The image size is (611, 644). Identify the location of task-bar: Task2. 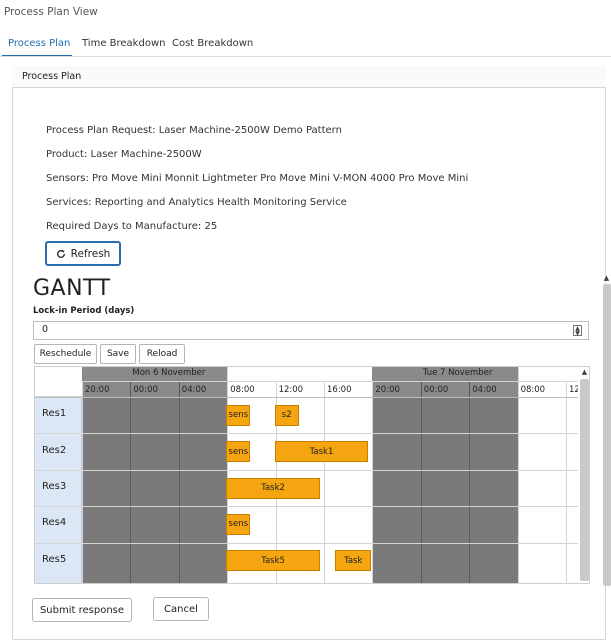
(273, 488).